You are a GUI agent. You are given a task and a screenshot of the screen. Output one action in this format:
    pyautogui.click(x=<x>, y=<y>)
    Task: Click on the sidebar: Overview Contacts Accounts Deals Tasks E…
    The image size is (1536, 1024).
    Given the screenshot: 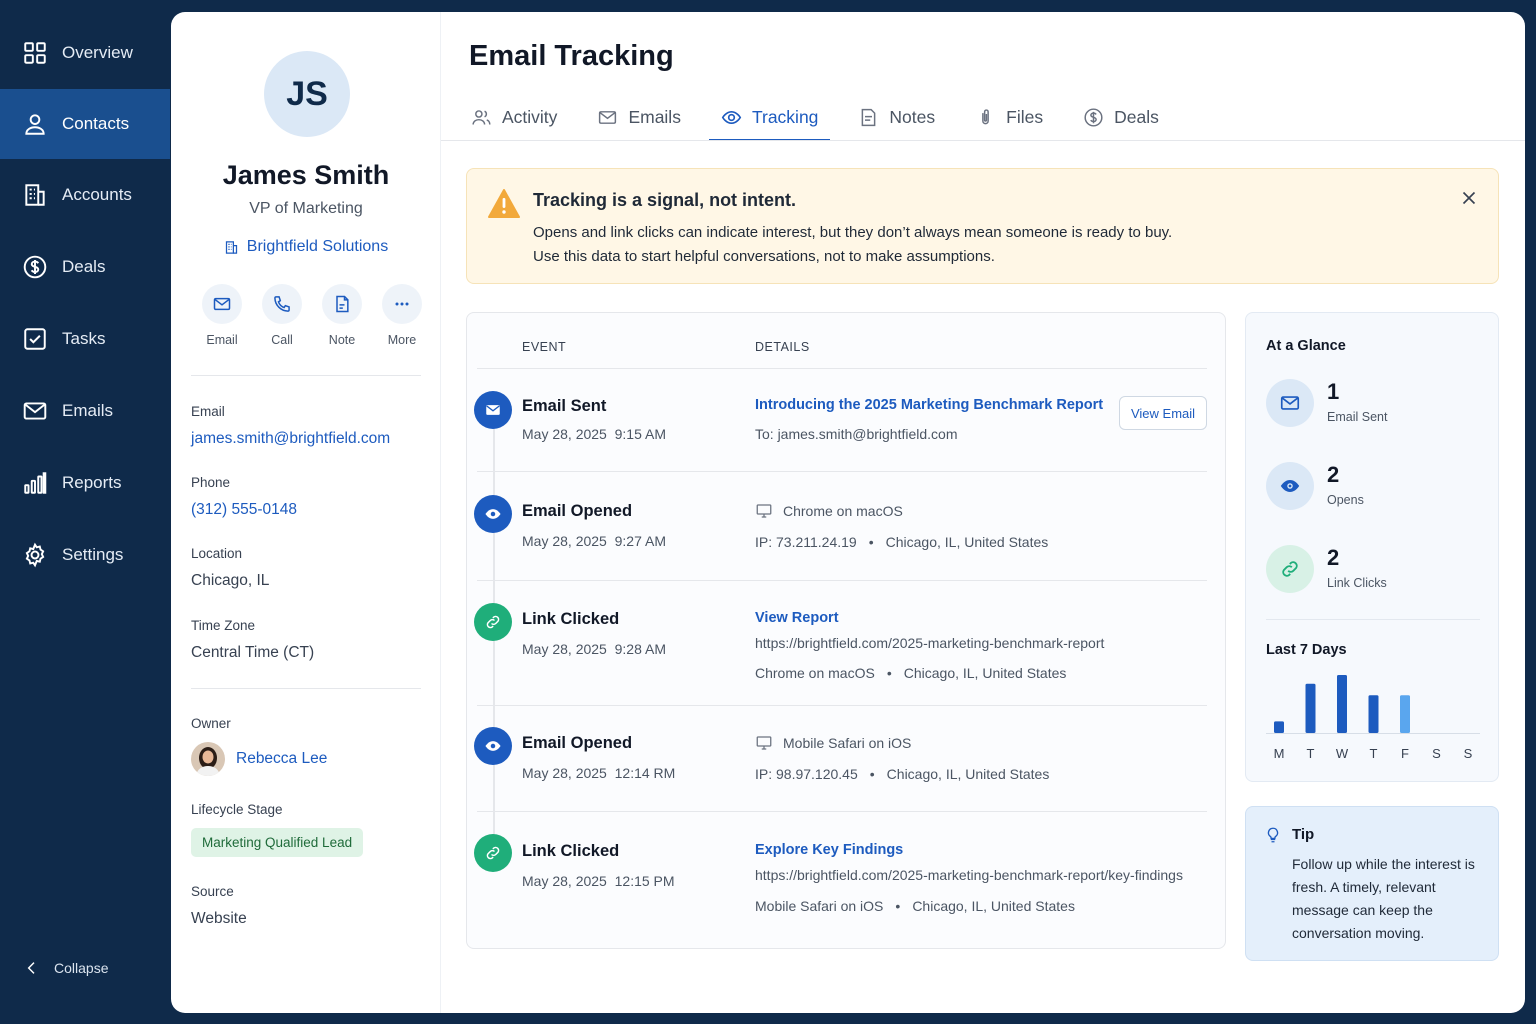 What is the action you would take?
    pyautogui.click(x=85, y=512)
    